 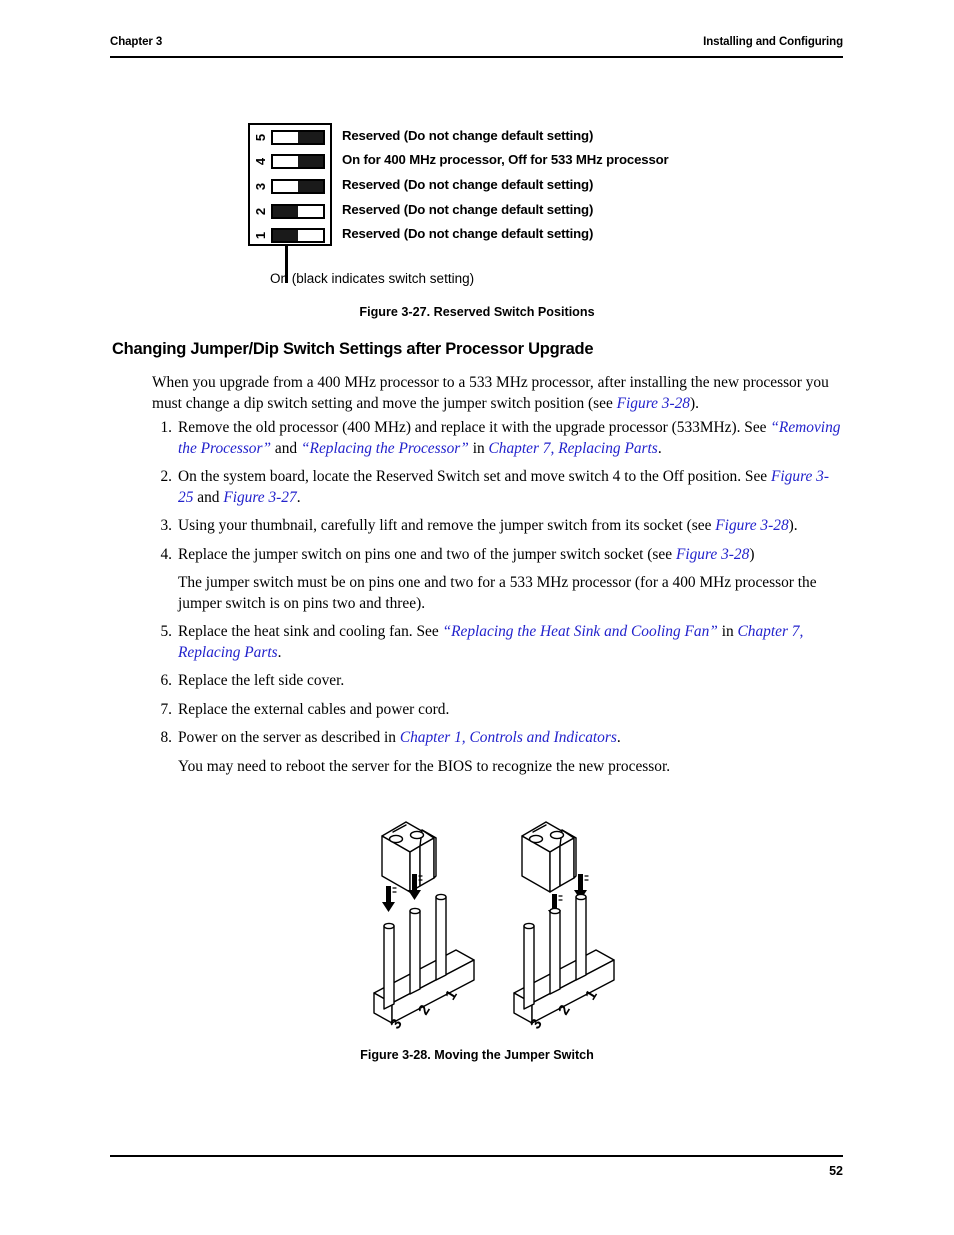 What do you see at coordinates (166, 737) in the screenshot?
I see `procedure-step-number: 8.` at bounding box center [166, 737].